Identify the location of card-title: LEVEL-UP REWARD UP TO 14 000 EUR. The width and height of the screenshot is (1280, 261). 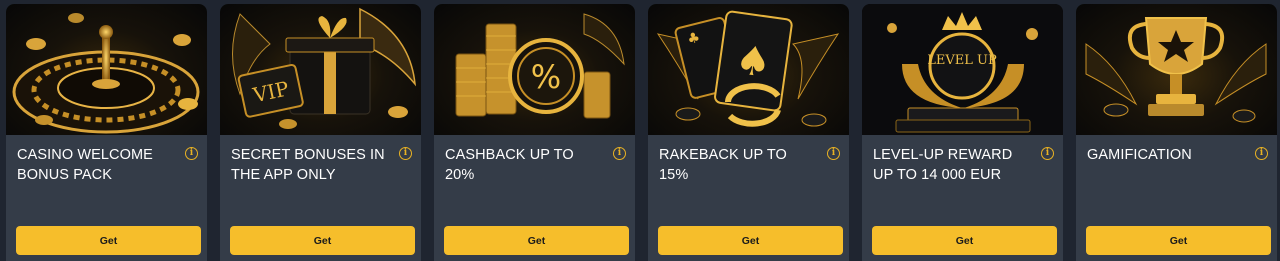
(943, 165).